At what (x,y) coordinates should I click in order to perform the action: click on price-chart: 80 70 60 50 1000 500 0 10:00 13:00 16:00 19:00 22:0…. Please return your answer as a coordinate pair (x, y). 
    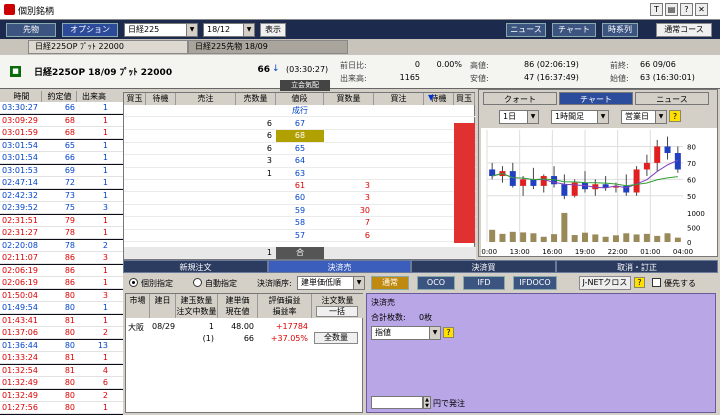
    Looking at the image, I should click on (599, 192).